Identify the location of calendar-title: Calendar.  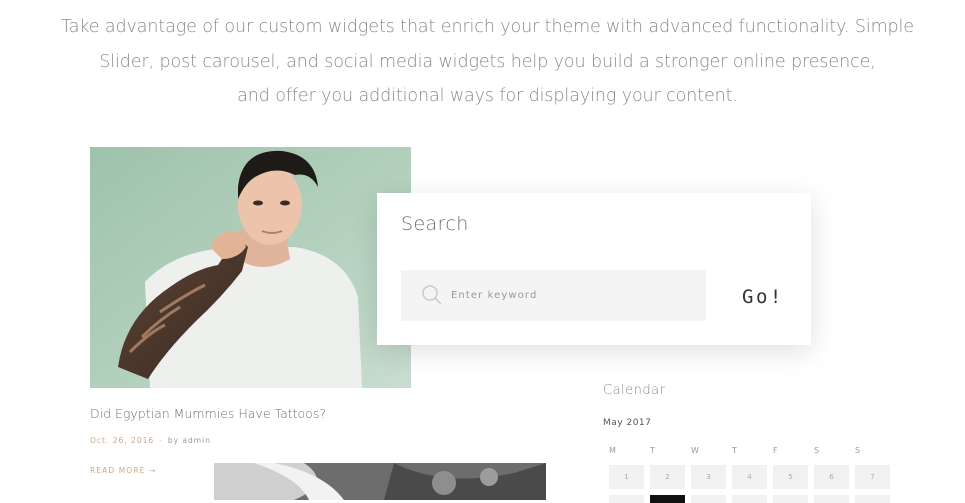
(634, 390).